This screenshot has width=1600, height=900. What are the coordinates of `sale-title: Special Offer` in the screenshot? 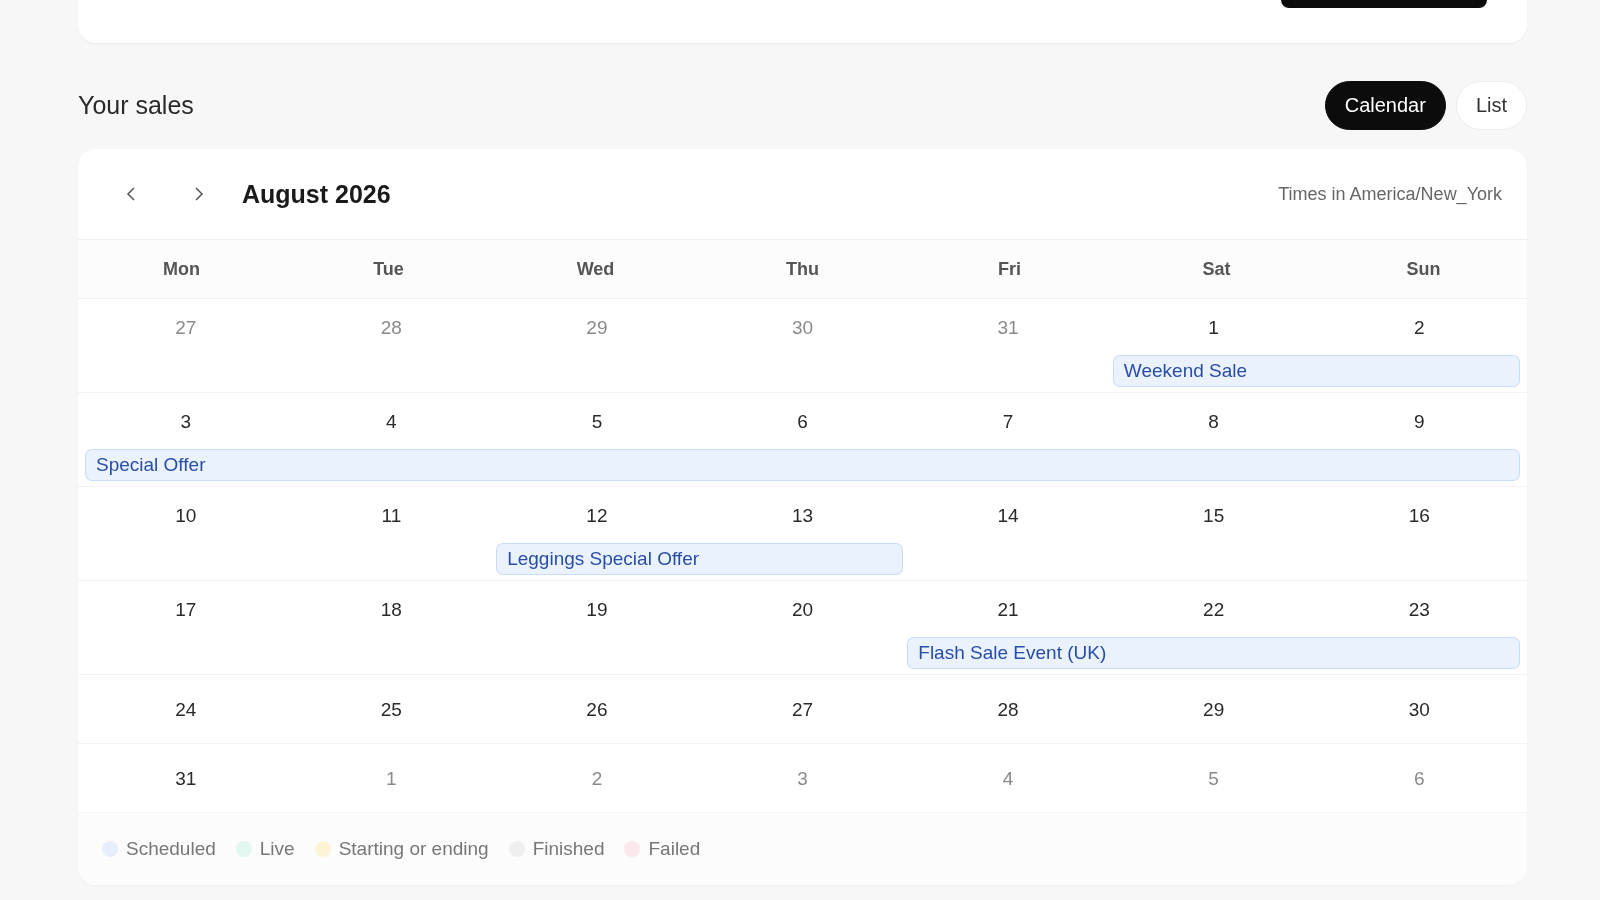 It's located at (151, 465).